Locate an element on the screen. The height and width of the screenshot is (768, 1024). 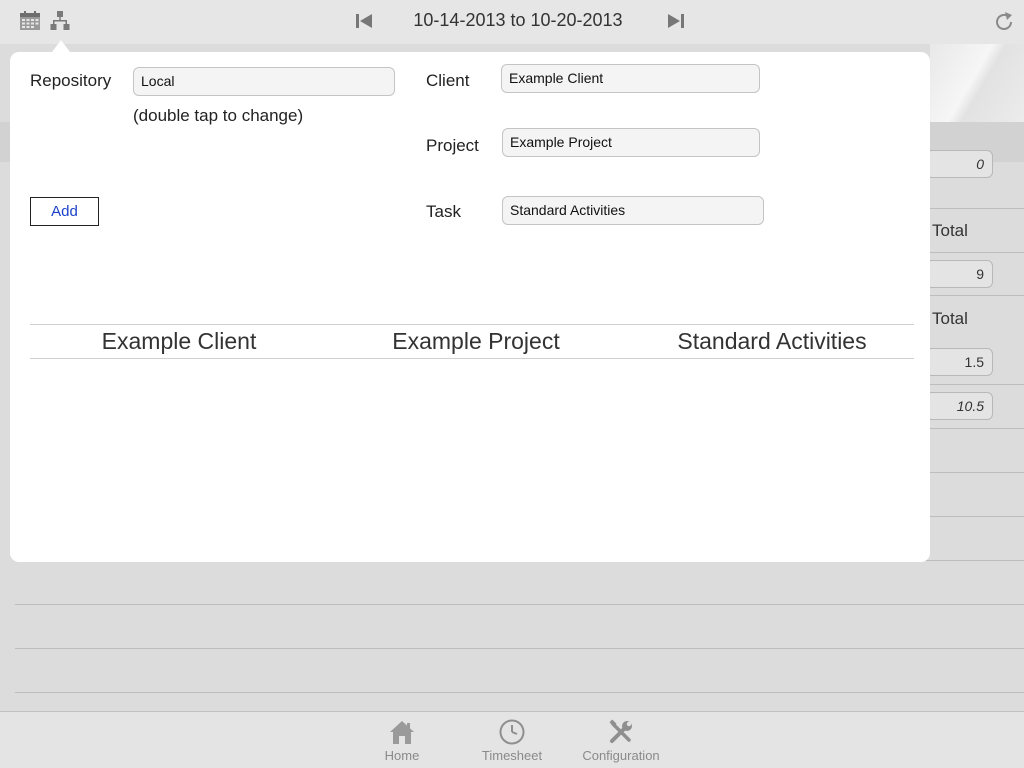
assignment-task: Standard Activities is located at coordinates (772, 341).